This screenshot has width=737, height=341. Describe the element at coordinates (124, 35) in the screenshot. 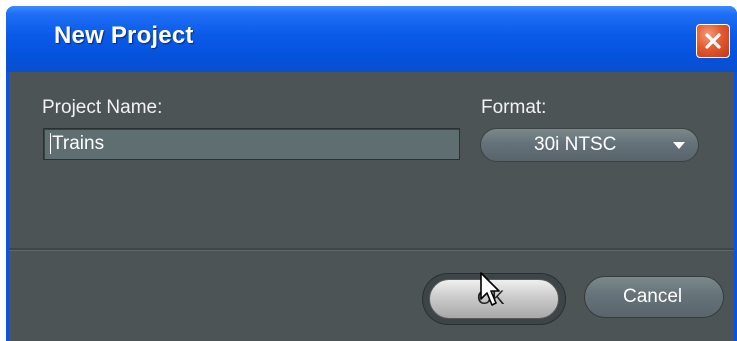

I see `dialog-title: New Project` at that location.